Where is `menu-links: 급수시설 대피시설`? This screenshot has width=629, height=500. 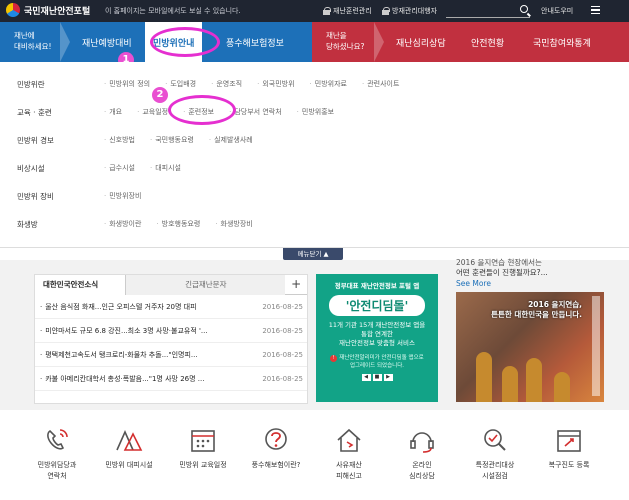 menu-links: 급수시설 대피시설 is located at coordinates (150, 168).